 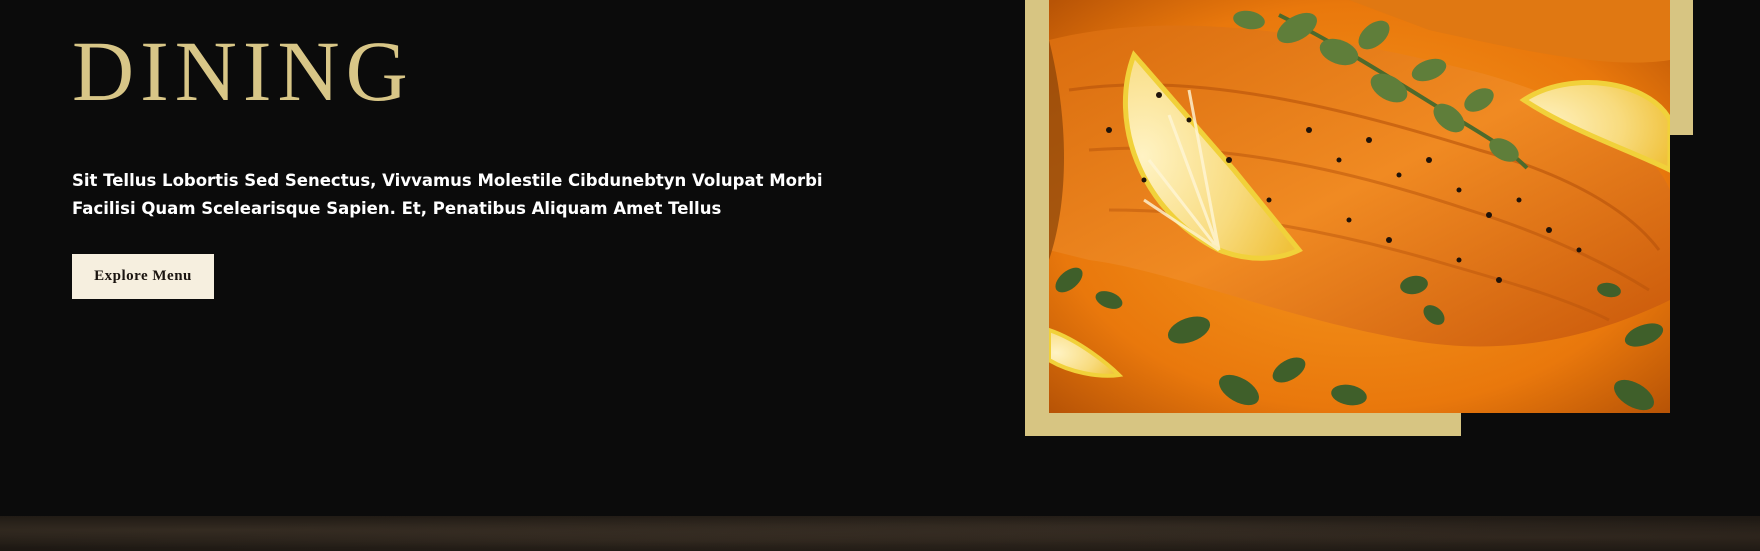 I want to click on explore-menu-button: Explore Menu, so click(x=143, y=276).